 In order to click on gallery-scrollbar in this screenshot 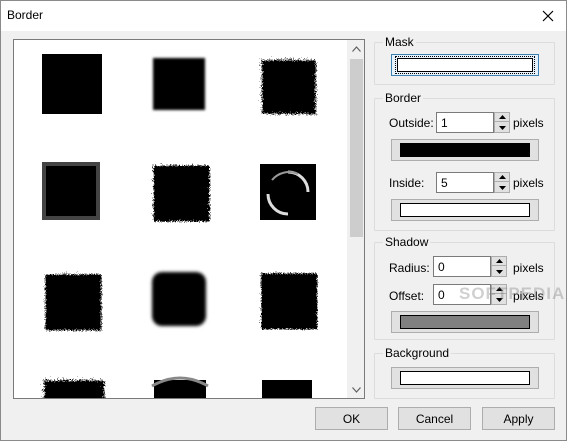, I will do `click(355, 219)`.